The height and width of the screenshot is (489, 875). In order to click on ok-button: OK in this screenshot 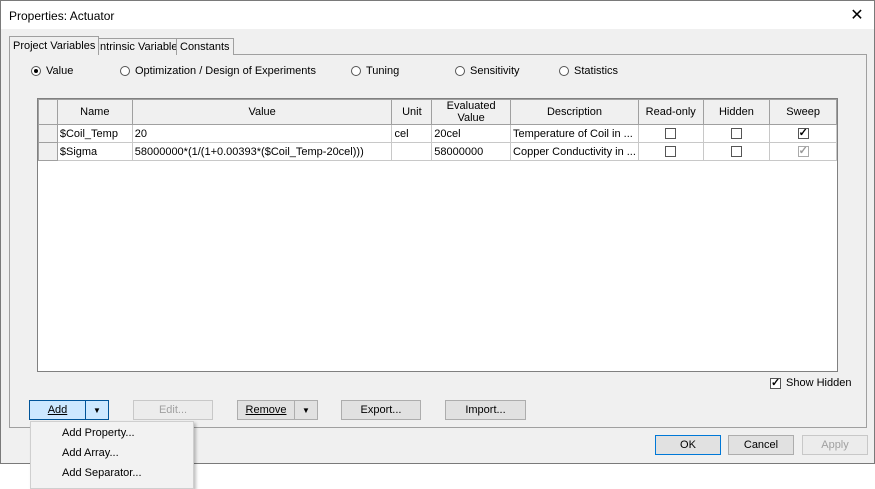, I will do `click(688, 445)`.